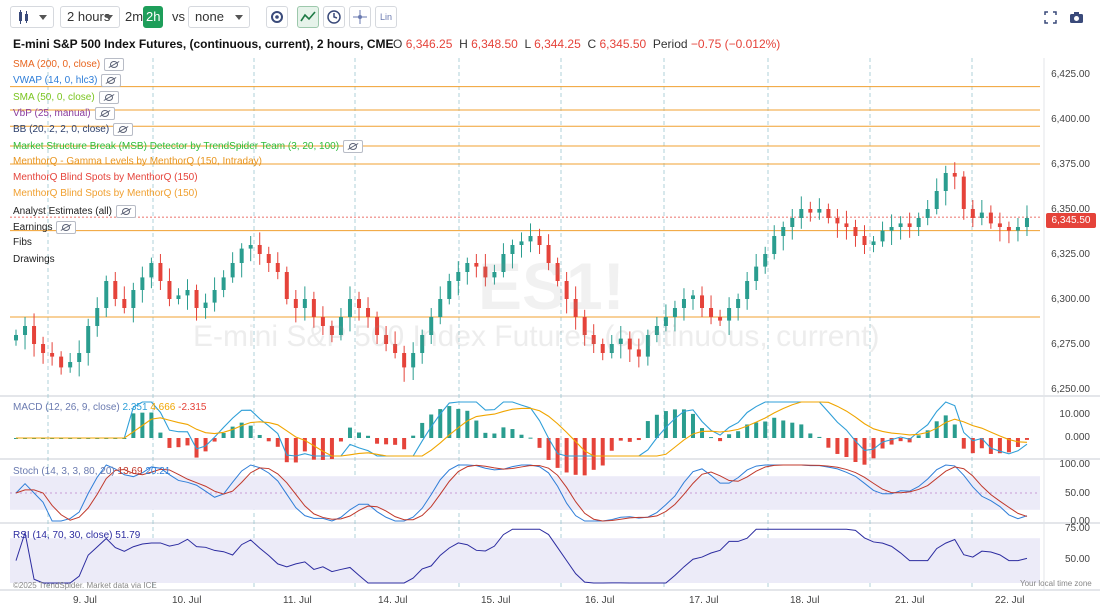 This screenshot has height=610, width=1100. What do you see at coordinates (277, 17) in the screenshot?
I see `settings-button` at bounding box center [277, 17].